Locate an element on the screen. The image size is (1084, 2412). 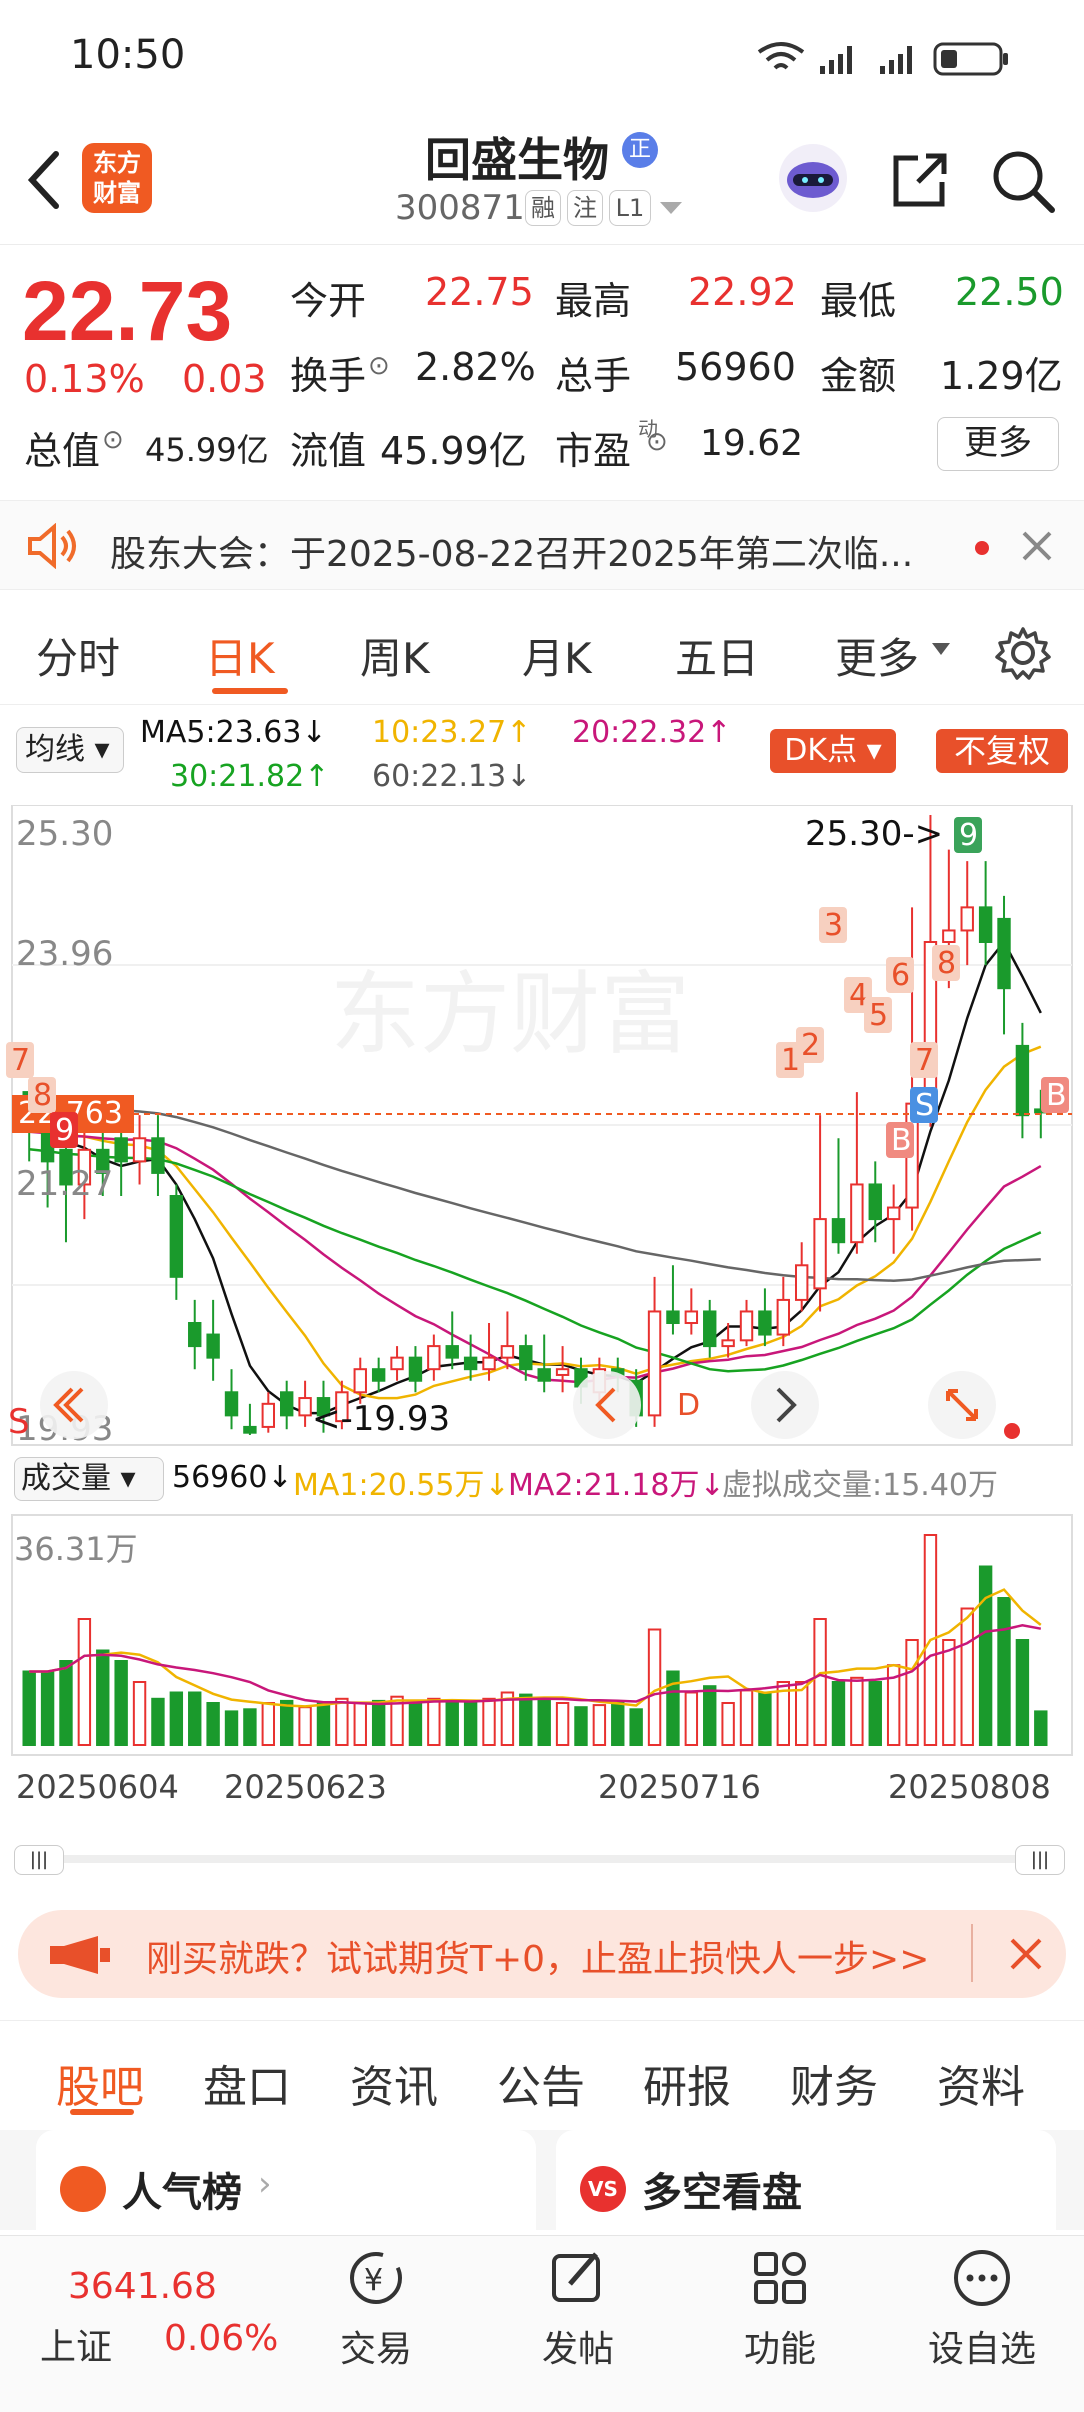
volume-label: 总手 is located at coordinates (593, 376).